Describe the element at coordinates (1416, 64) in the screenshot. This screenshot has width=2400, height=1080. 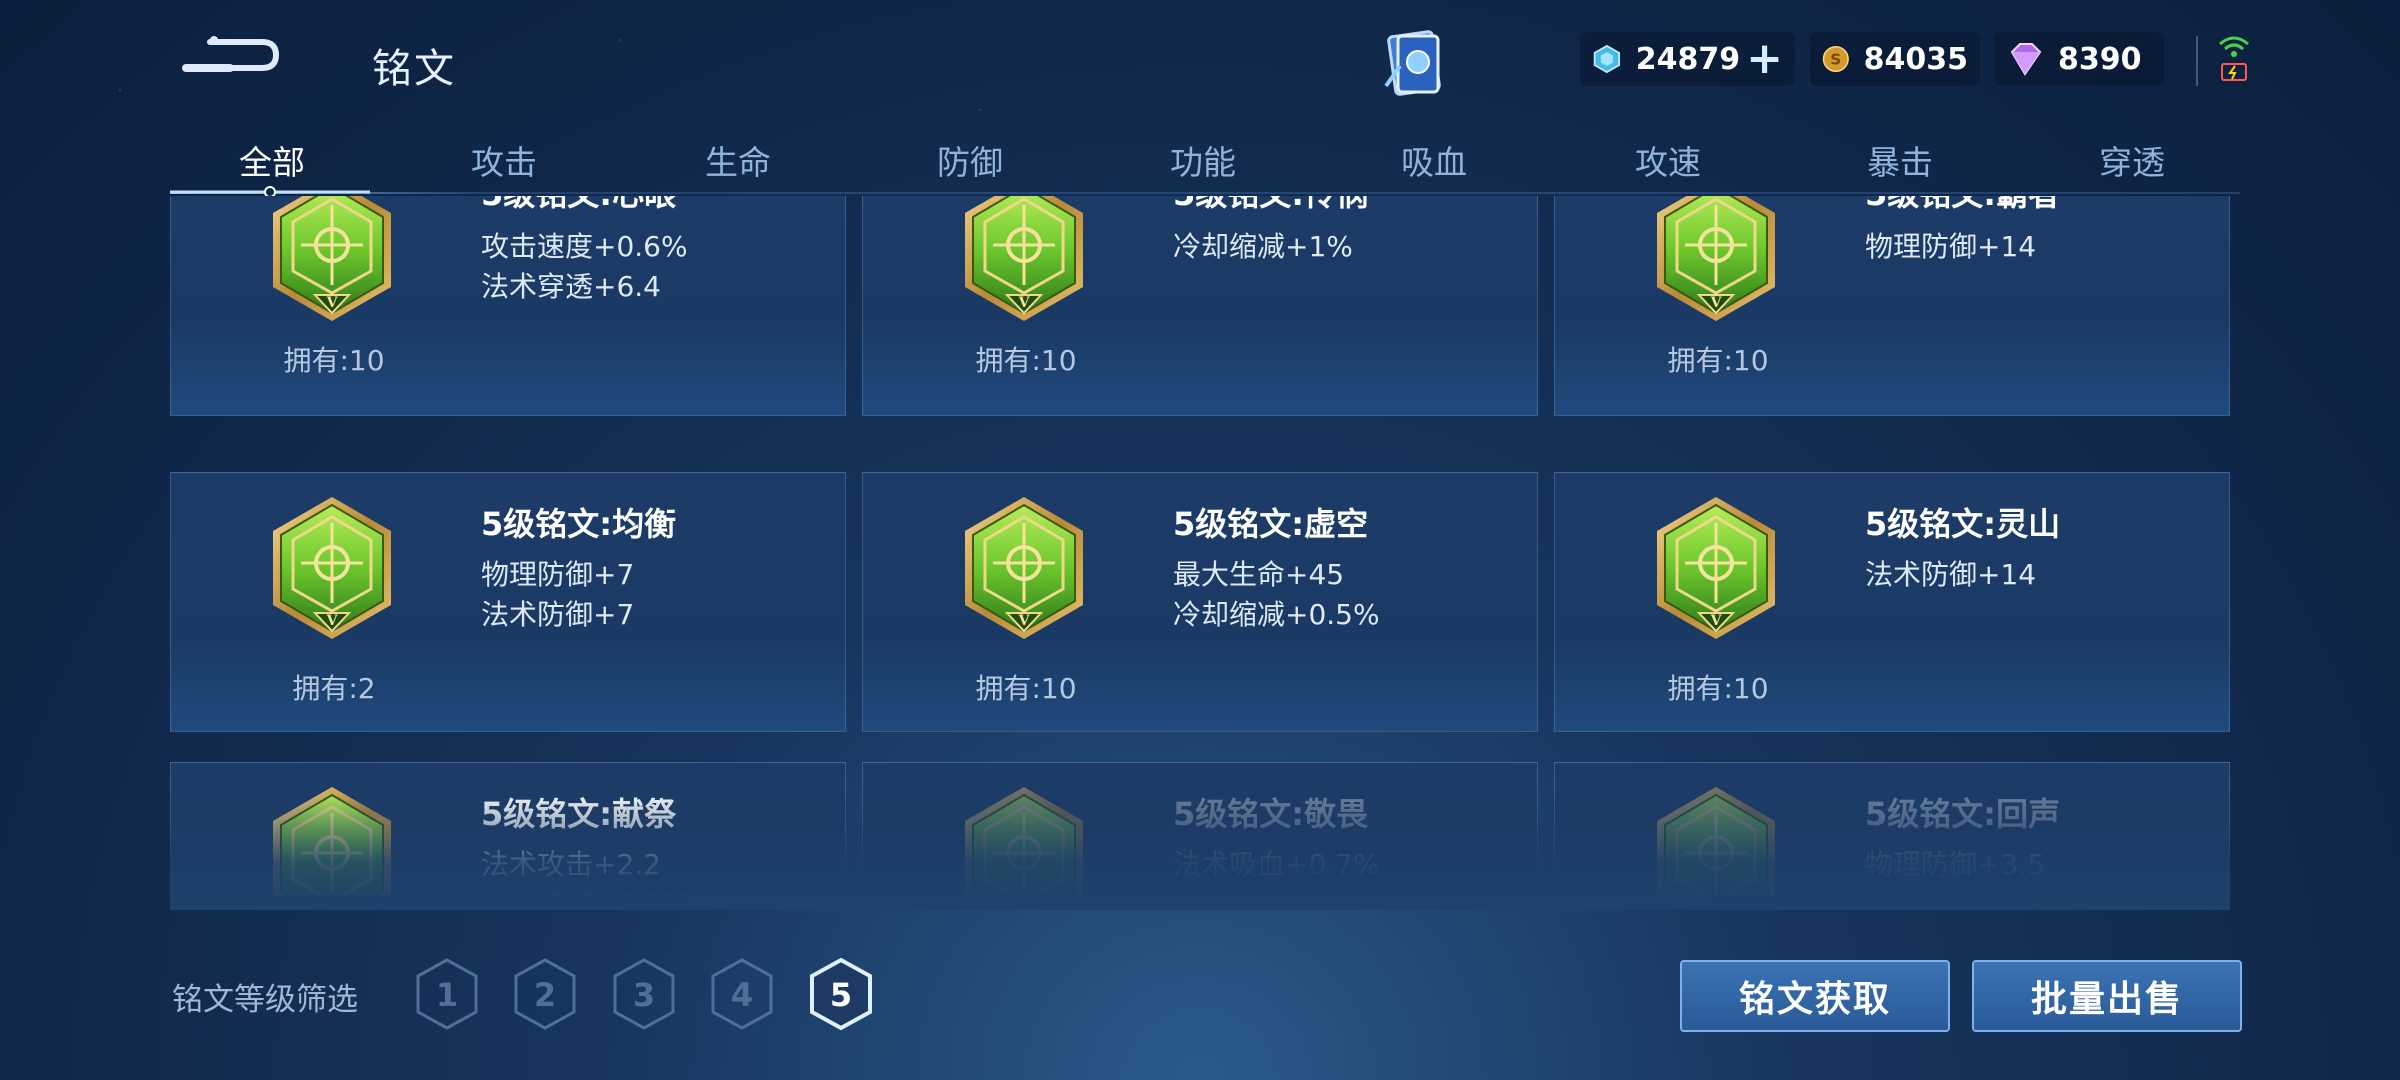
I see `inscription-book-icon` at that location.